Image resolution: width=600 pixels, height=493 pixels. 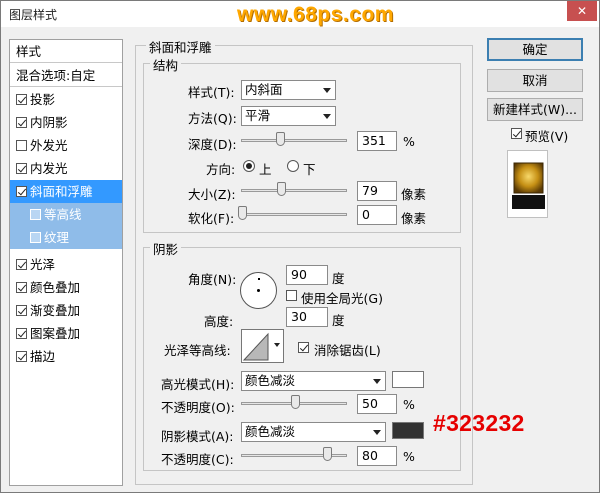 What do you see at coordinates (288, 116) in the screenshot?
I see `technique-select: 平滑` at bounding box center [288, 116].